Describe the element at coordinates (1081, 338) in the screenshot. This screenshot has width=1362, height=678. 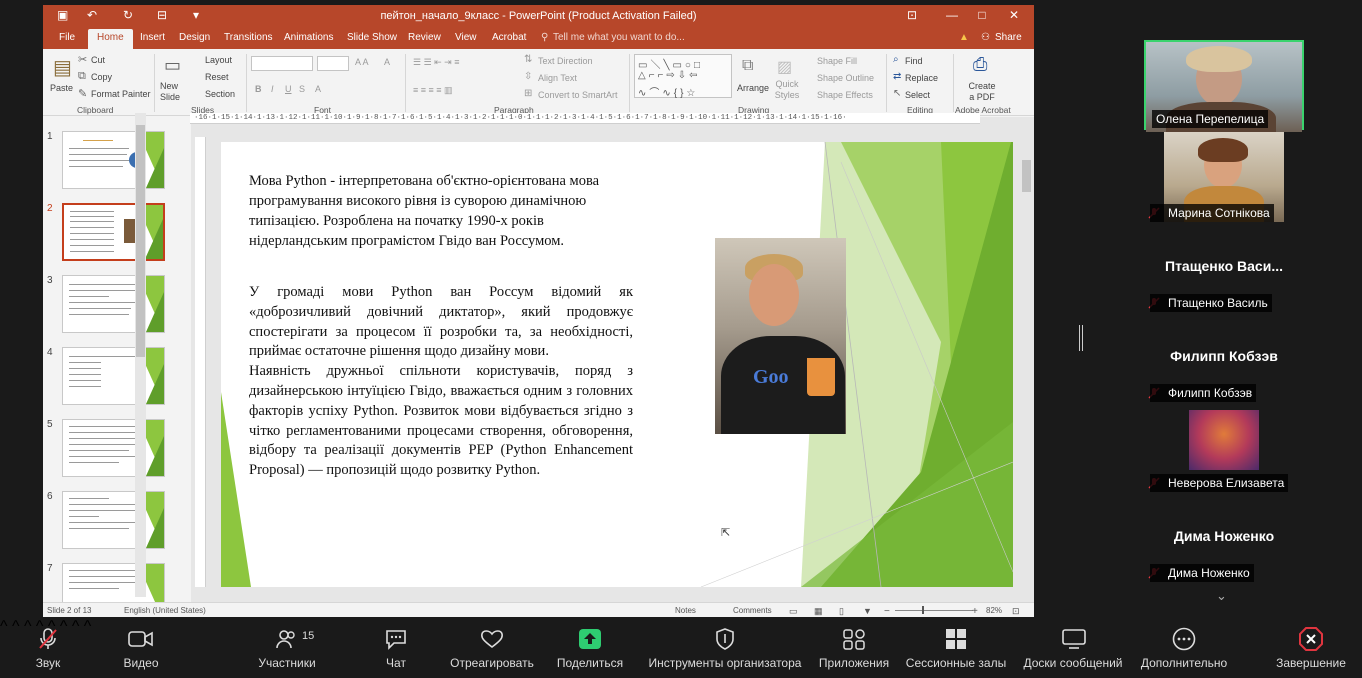
I see `panel-resize-handle` at that location.